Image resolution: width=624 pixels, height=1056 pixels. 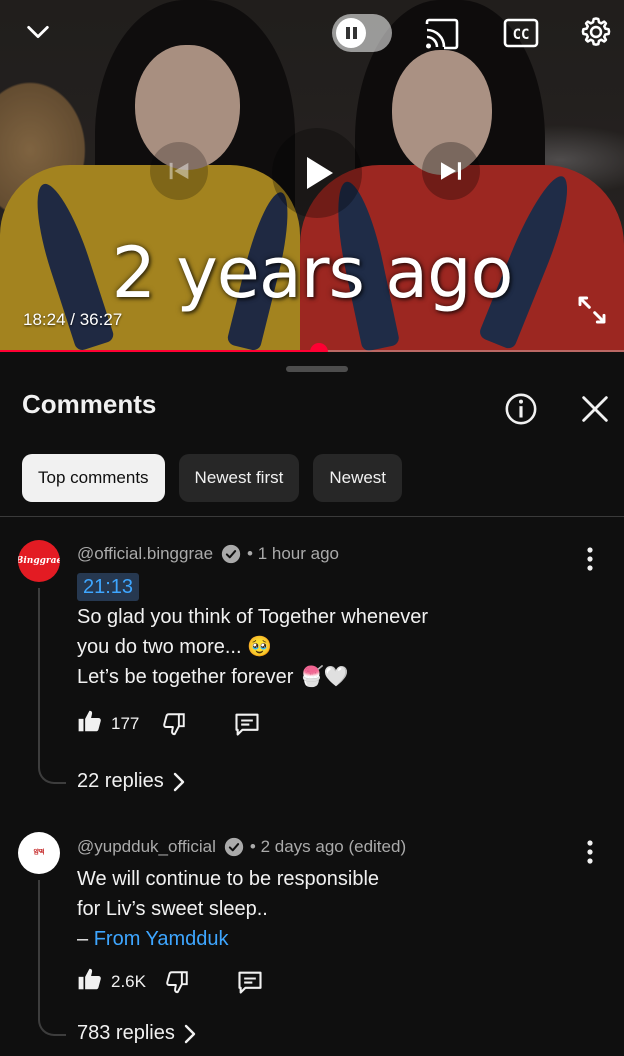 I want to click on replies-count: 783 replies, so click(x=126, y=1033).